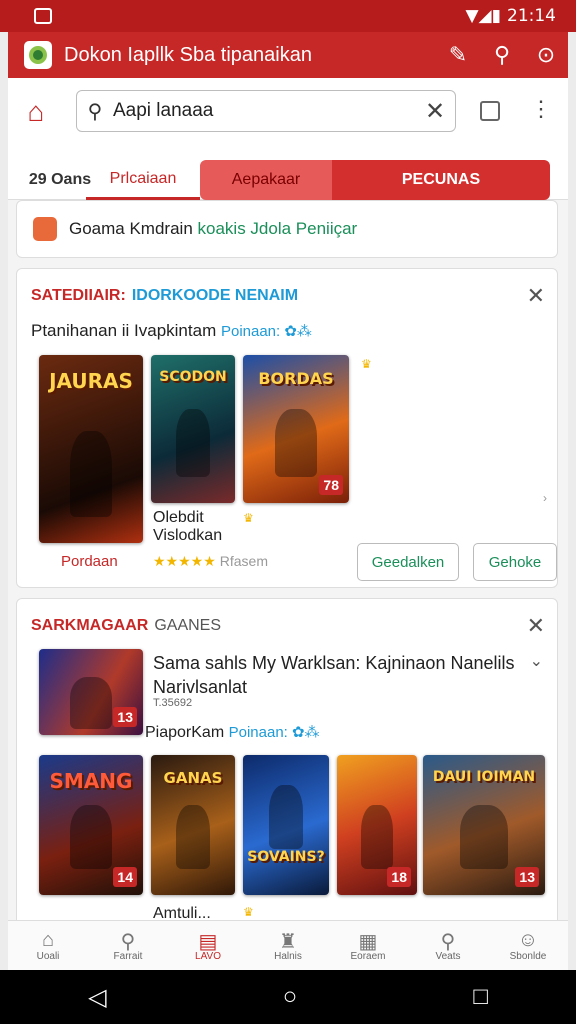 Image resolution: width=576 pixels, height=1024 pixels. Describe the element at coordinates (215, 295) in the screenshot. I see `section-subtitle: IDORKOODE NENAIM` at that location.